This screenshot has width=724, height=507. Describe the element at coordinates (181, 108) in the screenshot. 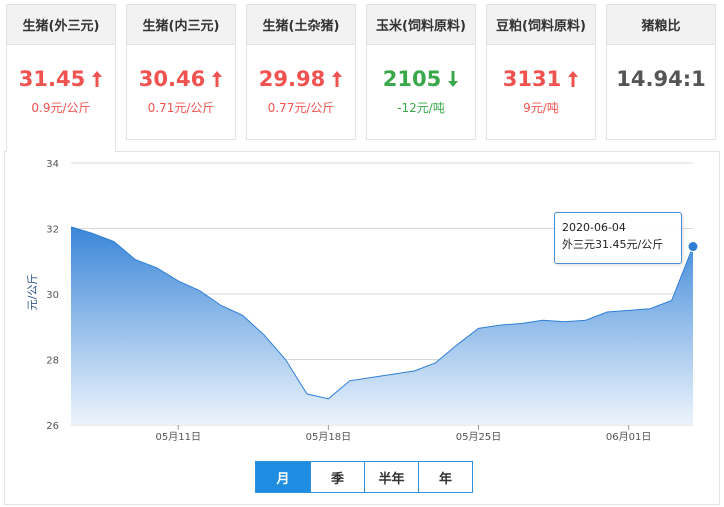

I see `card-change: 0.71元/公斤` at that location.